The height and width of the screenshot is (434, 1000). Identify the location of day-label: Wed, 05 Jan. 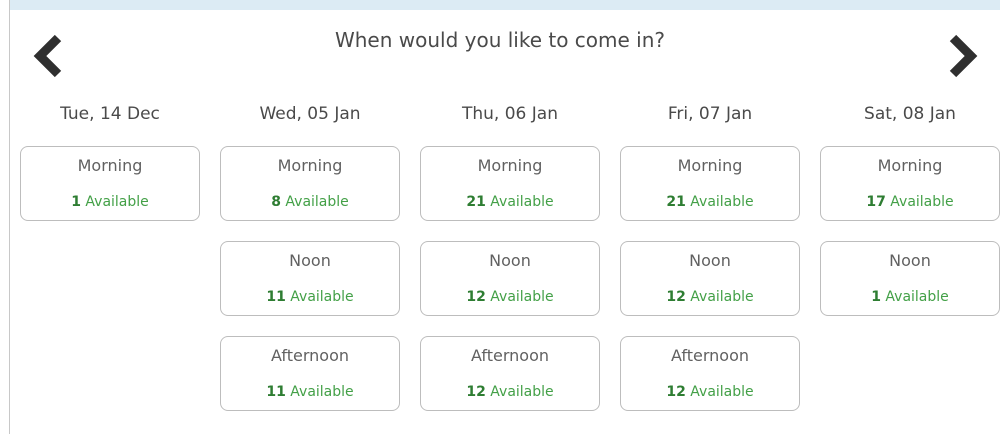
(310, 114).